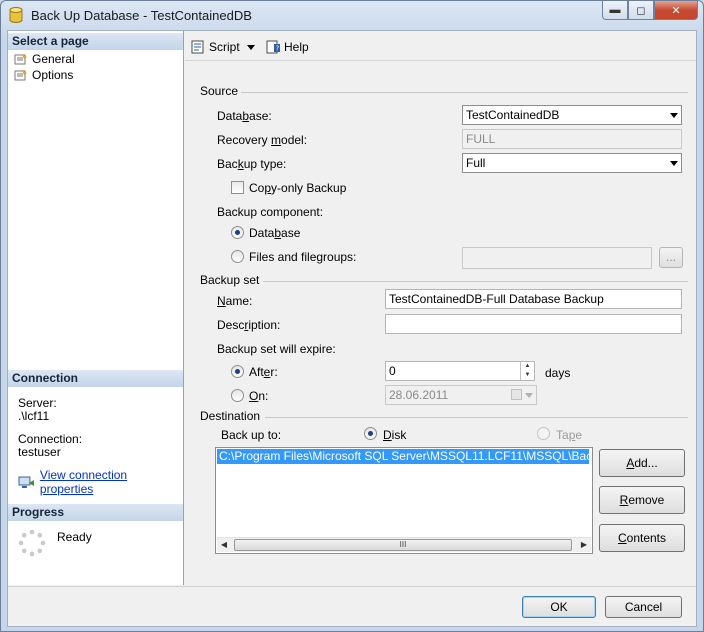 The width and height of the screenshot is (704, 632). Describe the element at coordinates (559, 607) in the screenshot. I see `ok-button: OK` at that location.